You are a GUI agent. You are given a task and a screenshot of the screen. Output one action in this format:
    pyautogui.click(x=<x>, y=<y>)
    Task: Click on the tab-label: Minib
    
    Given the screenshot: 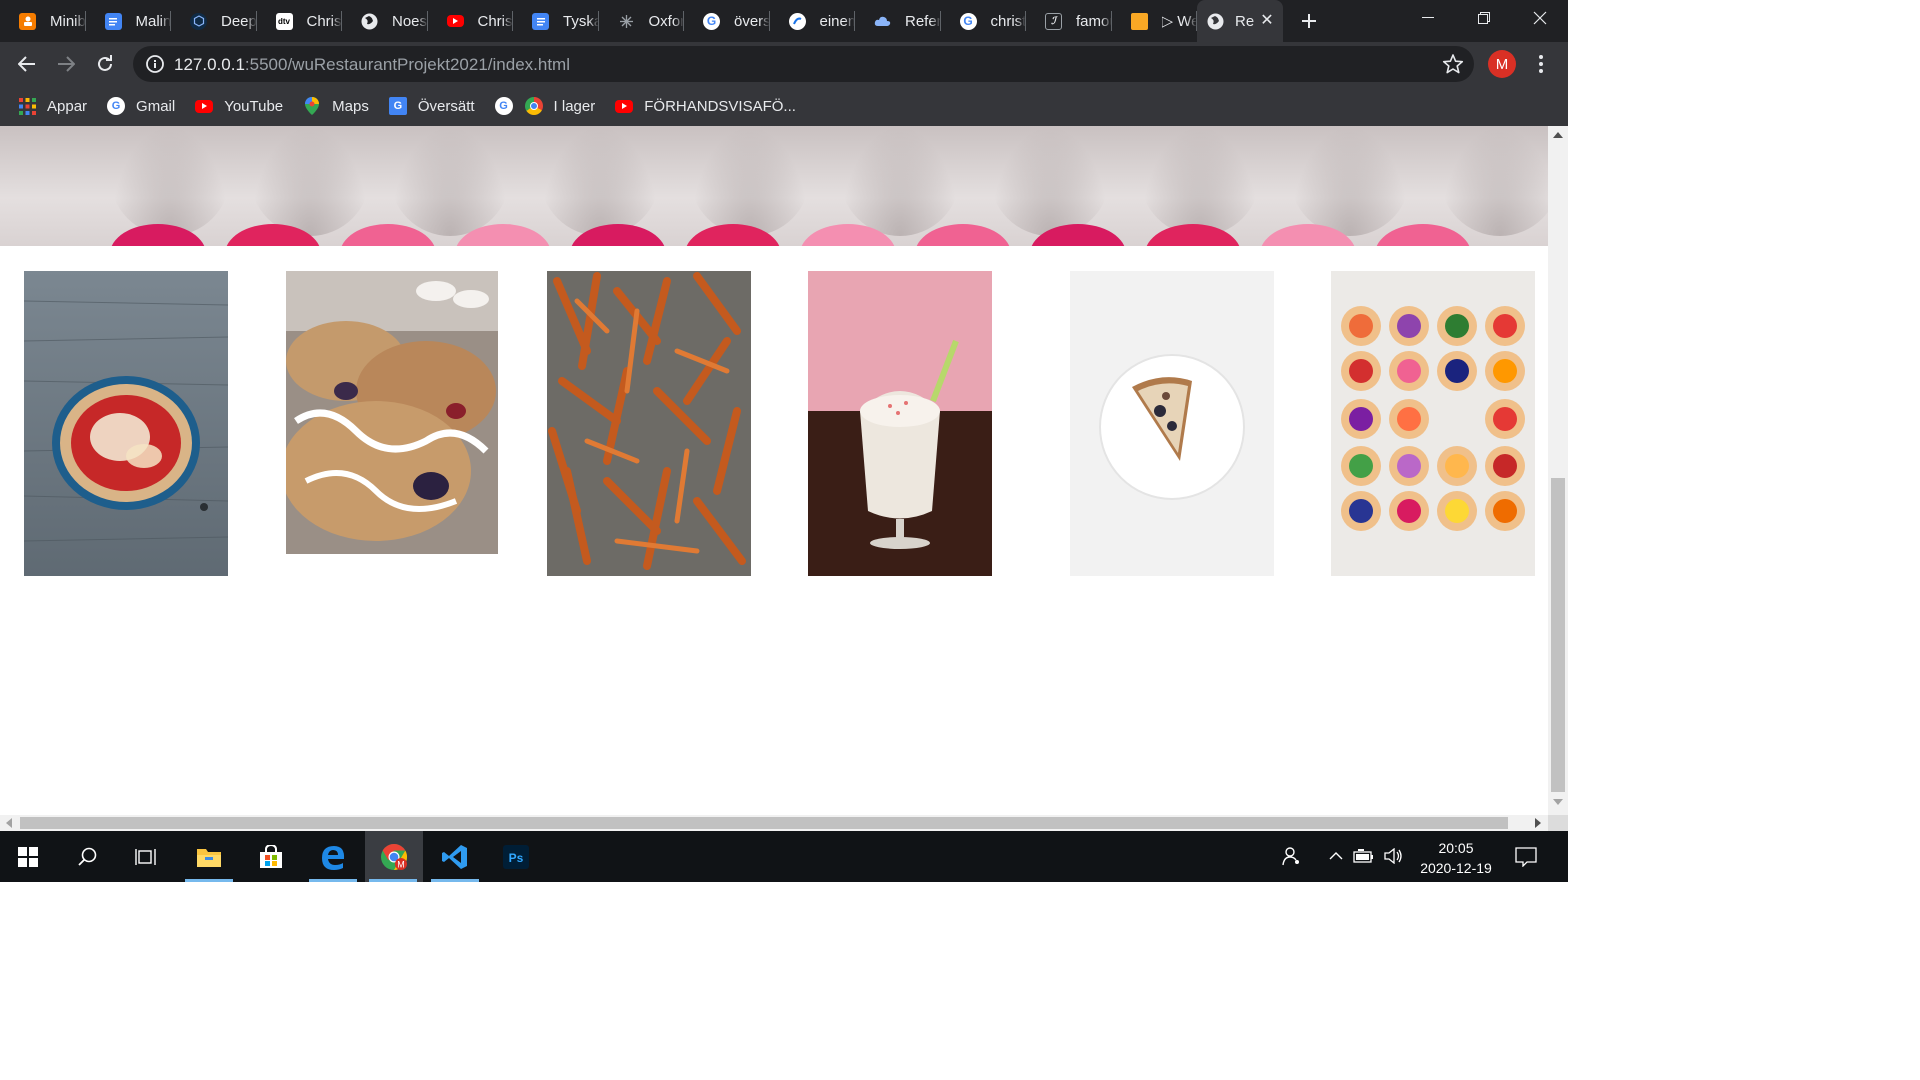 What is the action you would take?
    pyautogui.click(x=68, y=21)
    